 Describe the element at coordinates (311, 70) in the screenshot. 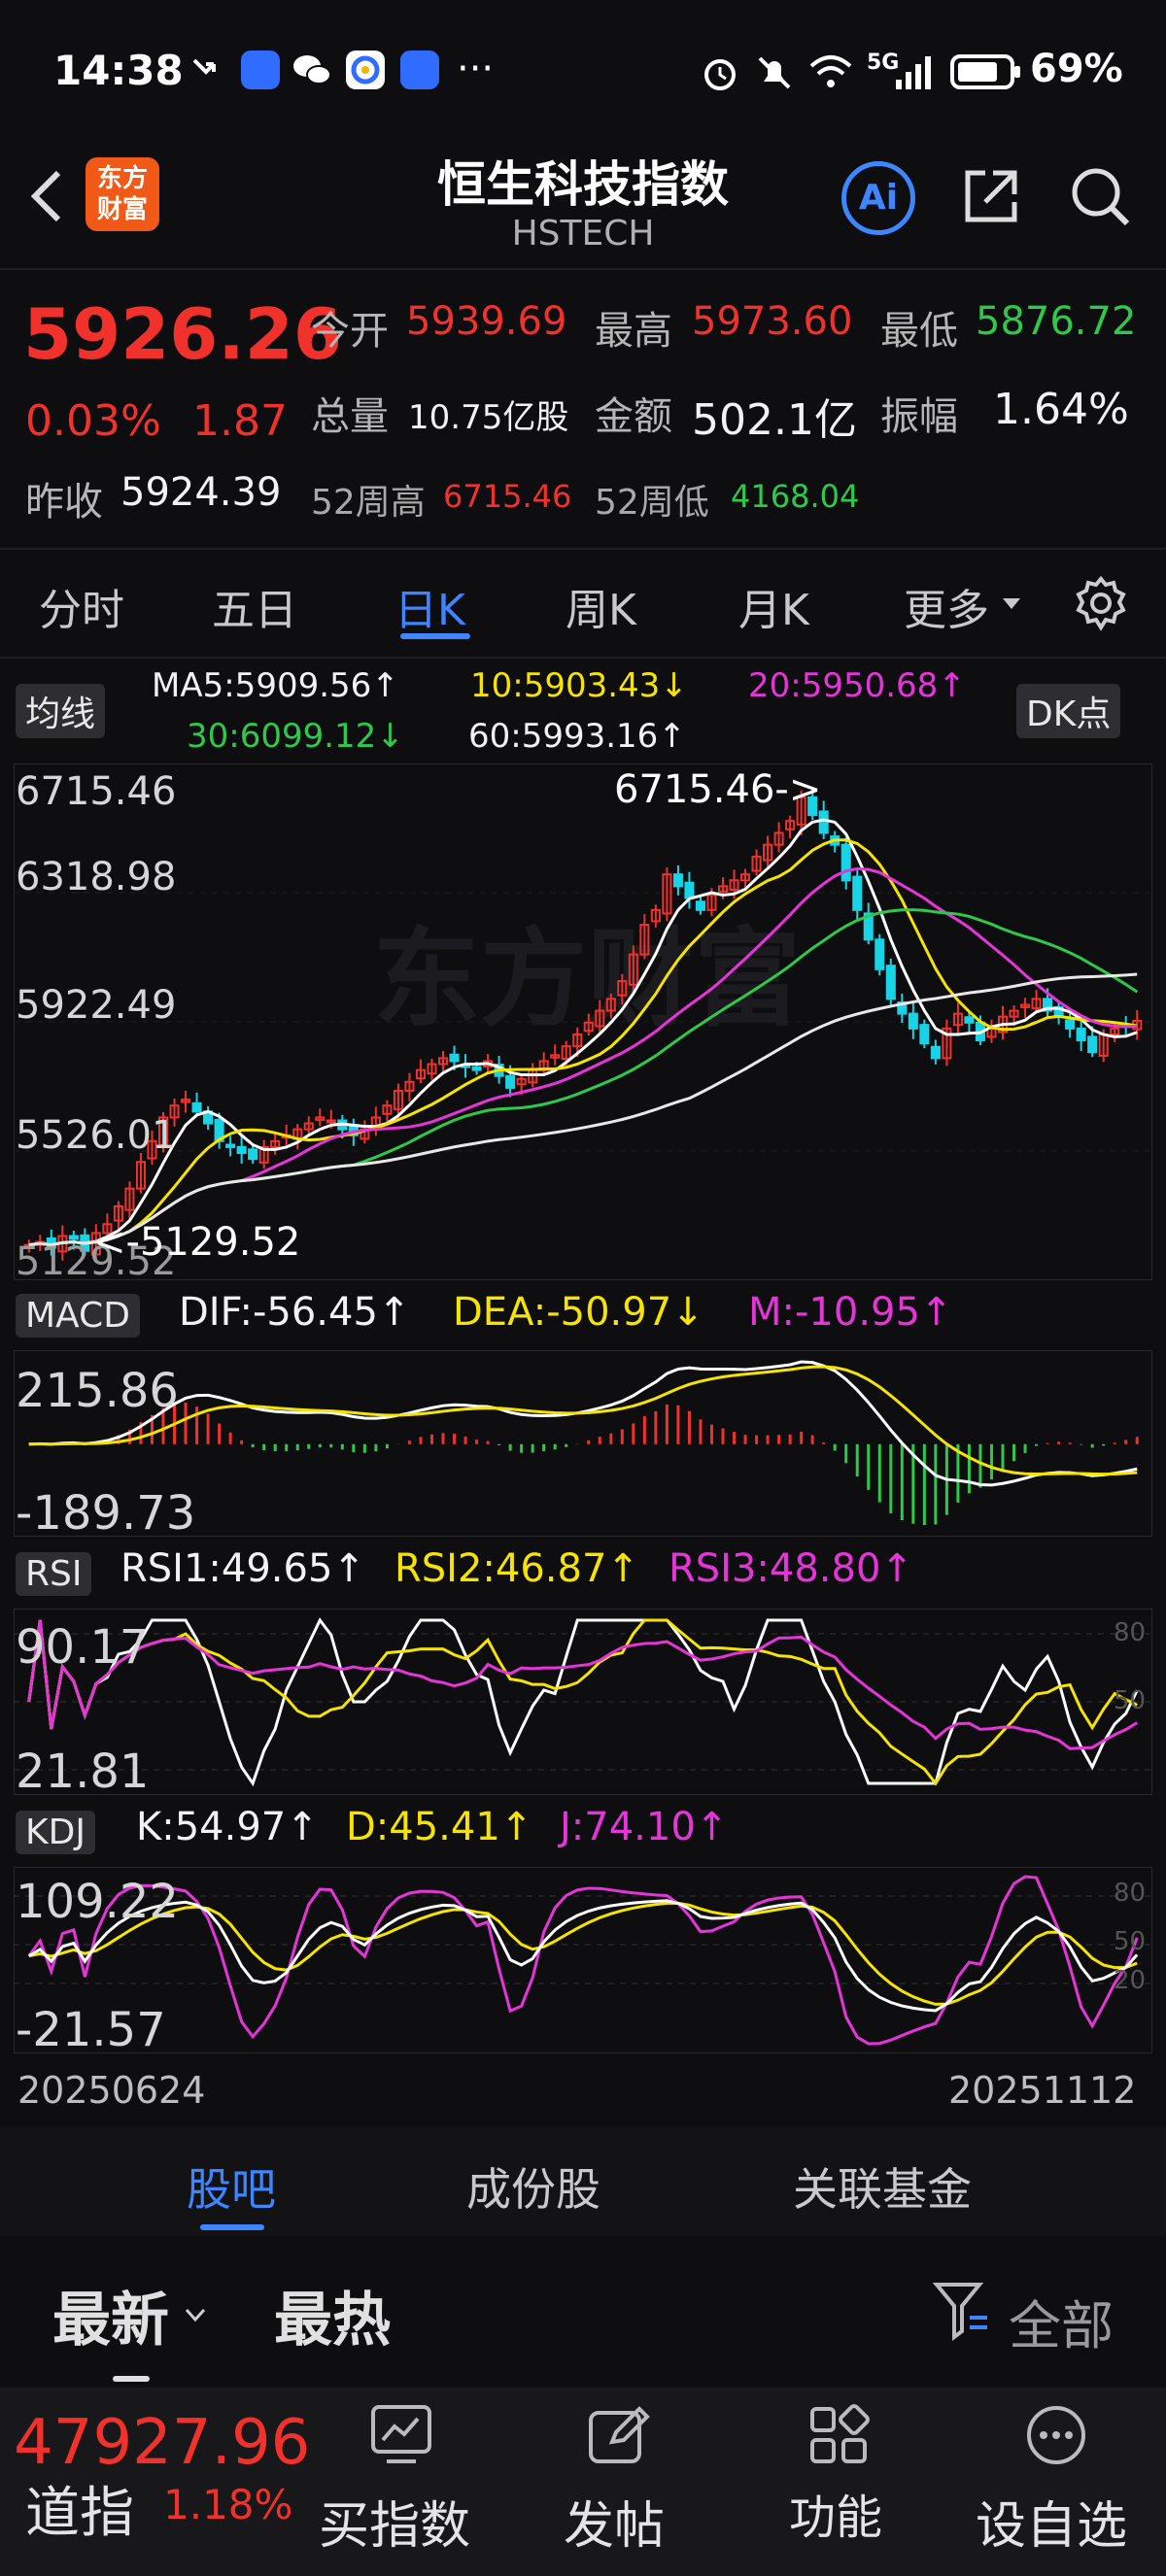

I see `wechat-icon` at that location.